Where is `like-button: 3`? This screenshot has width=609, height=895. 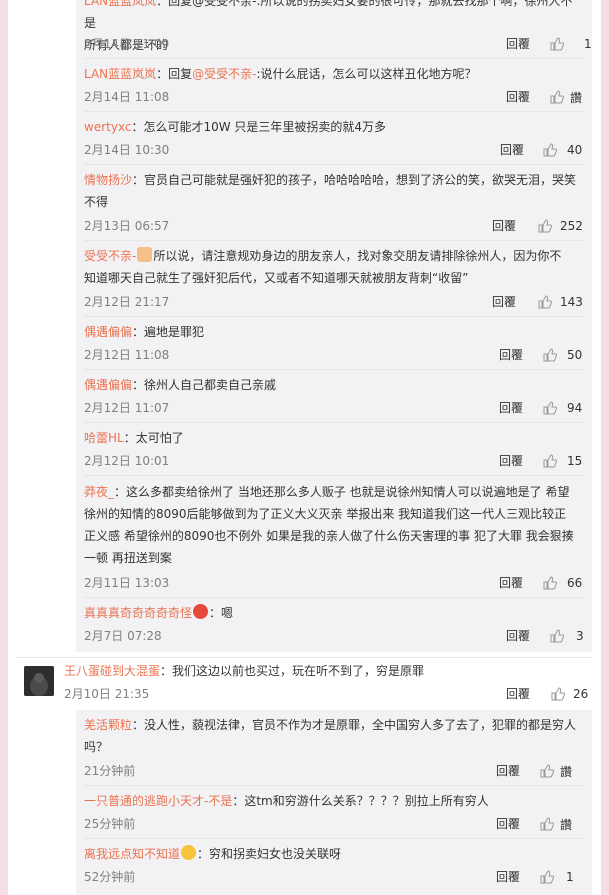
like-button: 3 is located at coordinates (567, 636).